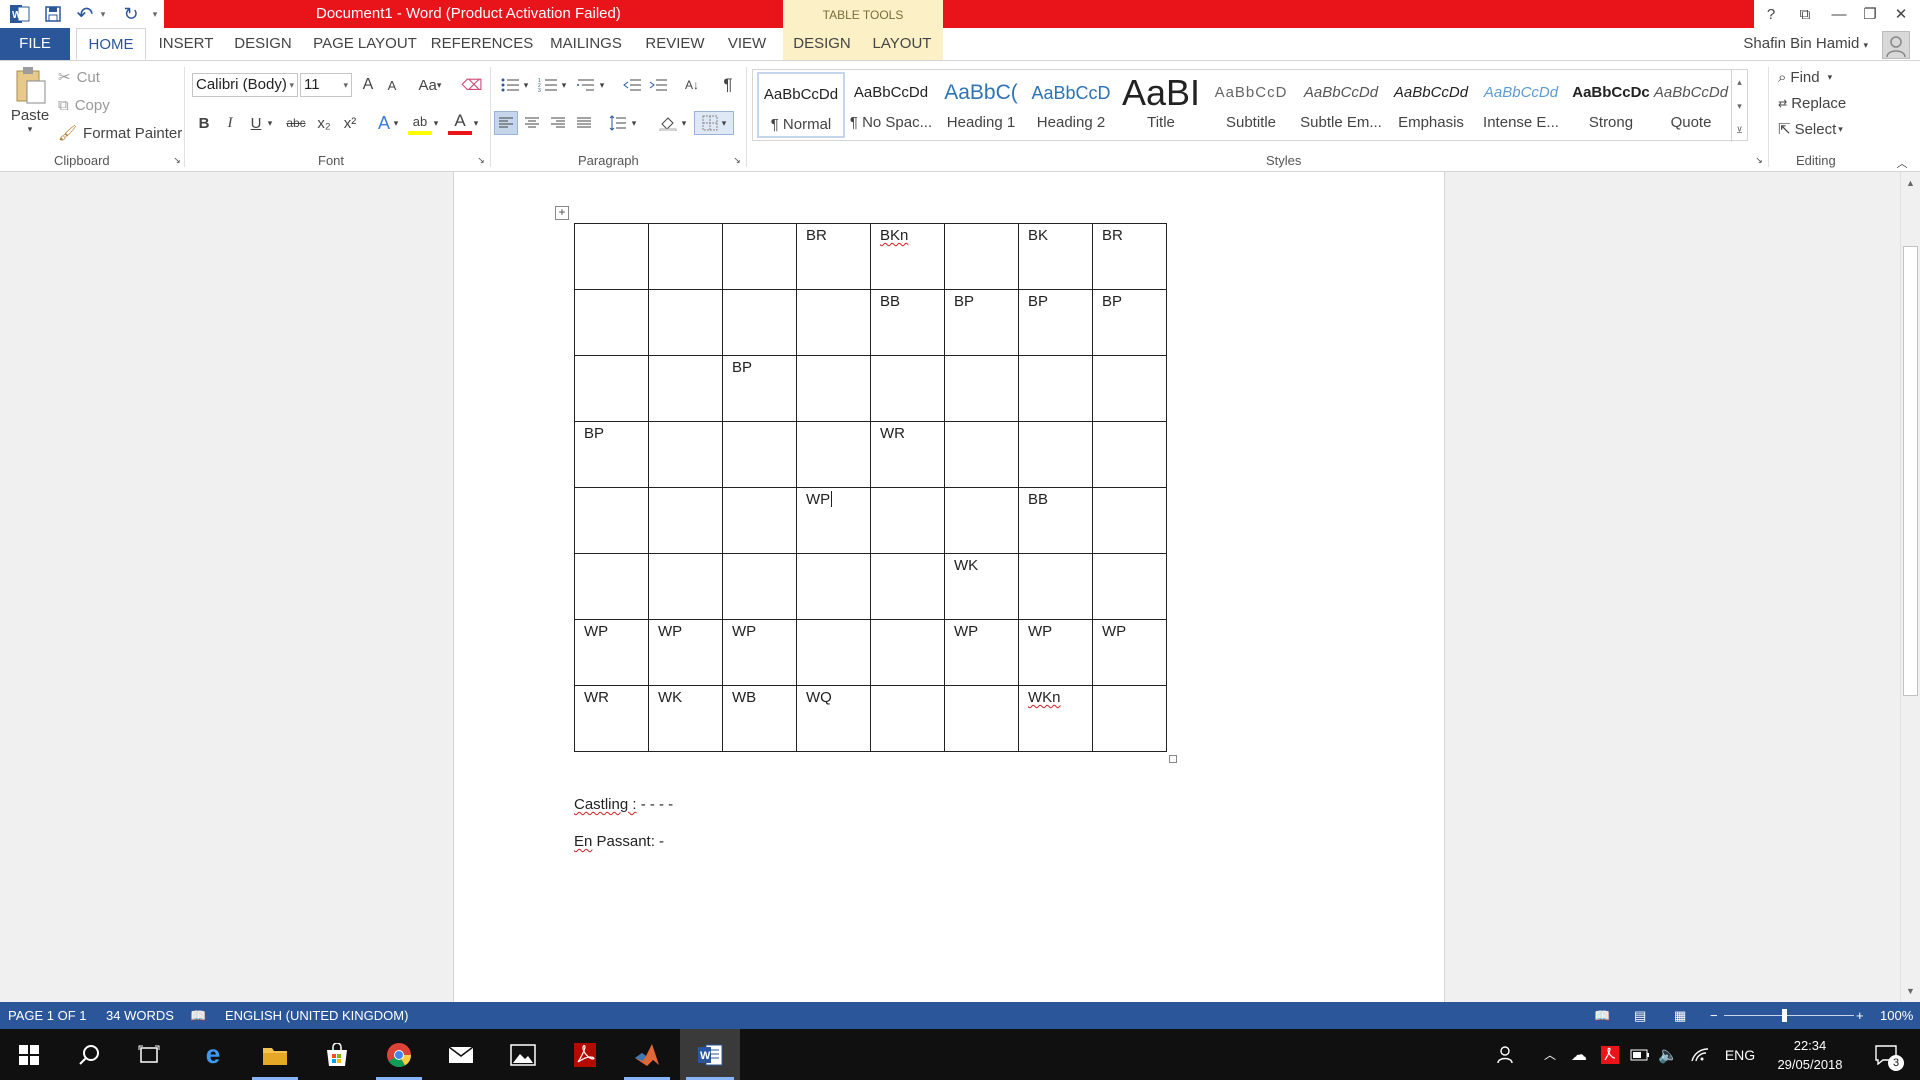 This screenshot has height=1080, width=1920. Describe the element at coordinates (907, 256) in the screenshot. I see `board-cell: BKn` at that location.